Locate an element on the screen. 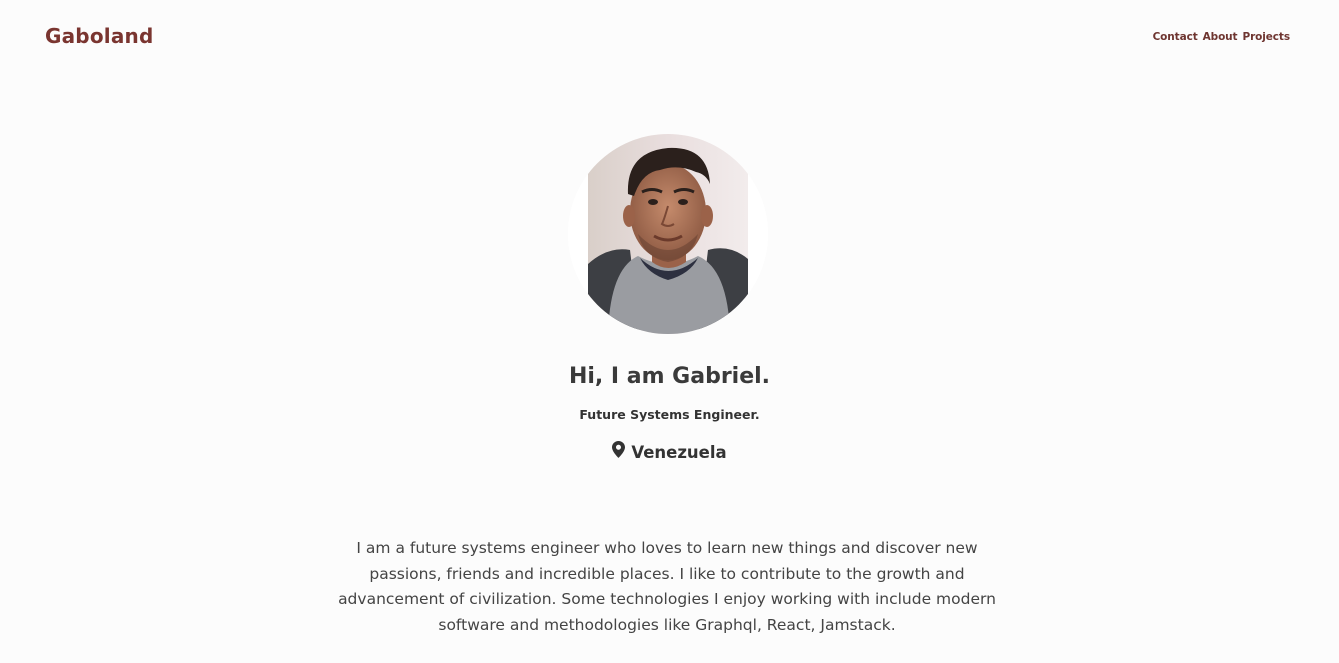  avatar-photo is located at coordinates (668, 234).